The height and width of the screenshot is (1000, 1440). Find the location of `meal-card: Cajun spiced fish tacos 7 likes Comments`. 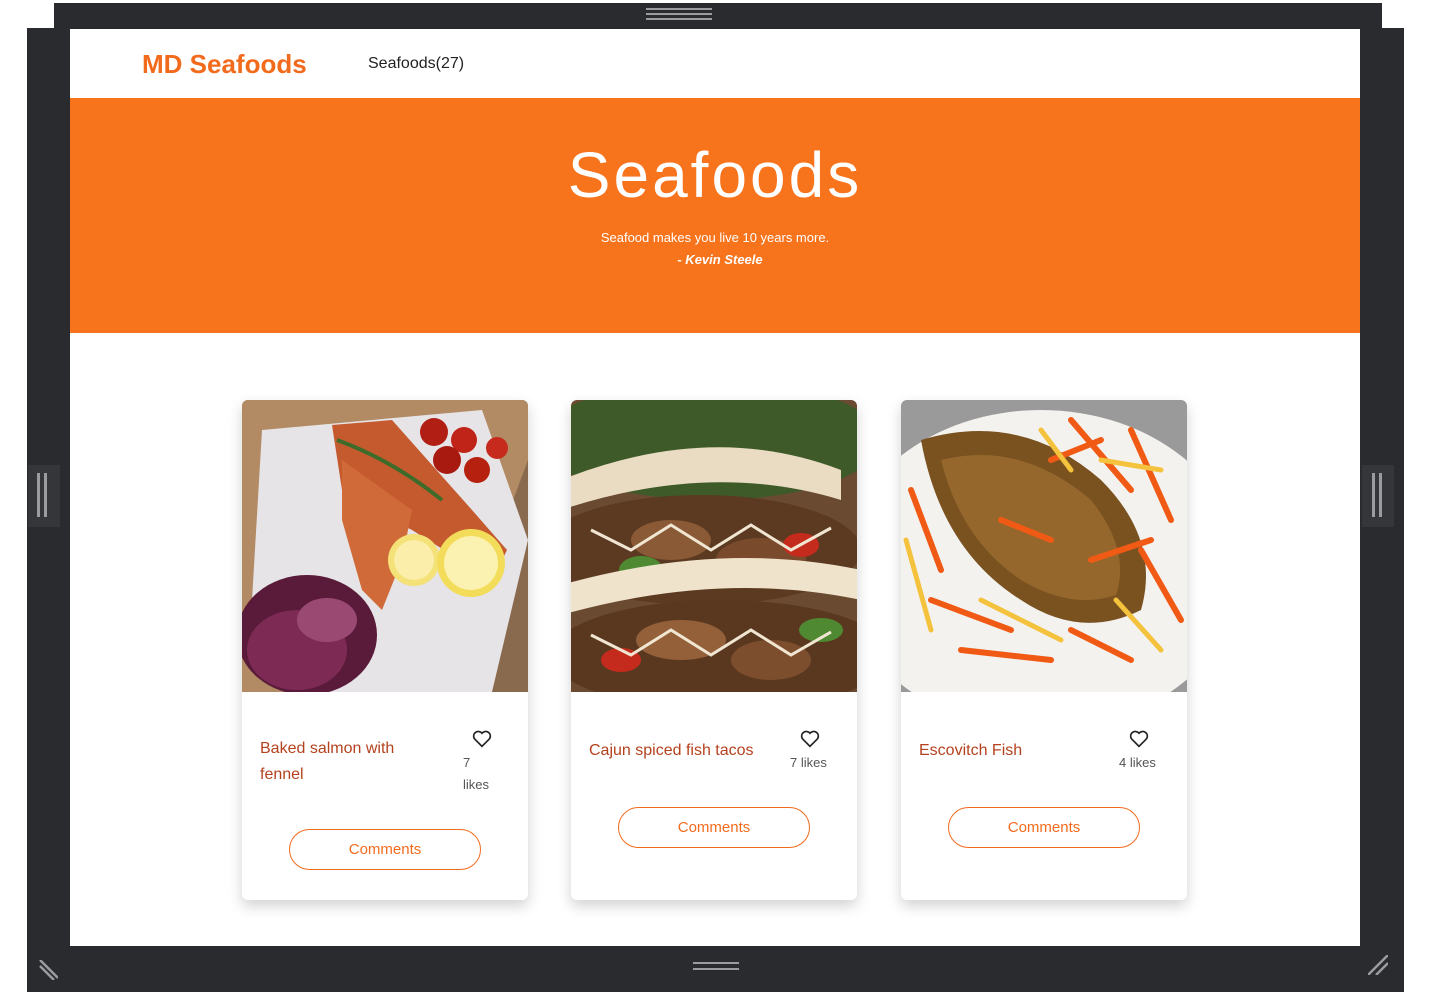

meal-card: Cajun spiced fish tacos 7 likes Comments is located at coordinates (714, 650).